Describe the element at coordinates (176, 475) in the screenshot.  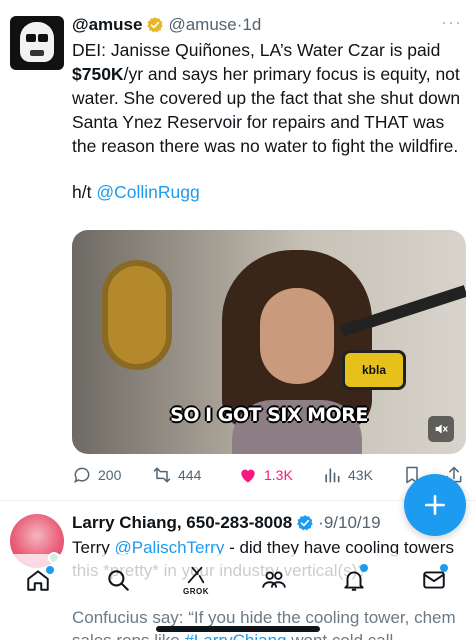
I see `repost-button: 444` at that location.